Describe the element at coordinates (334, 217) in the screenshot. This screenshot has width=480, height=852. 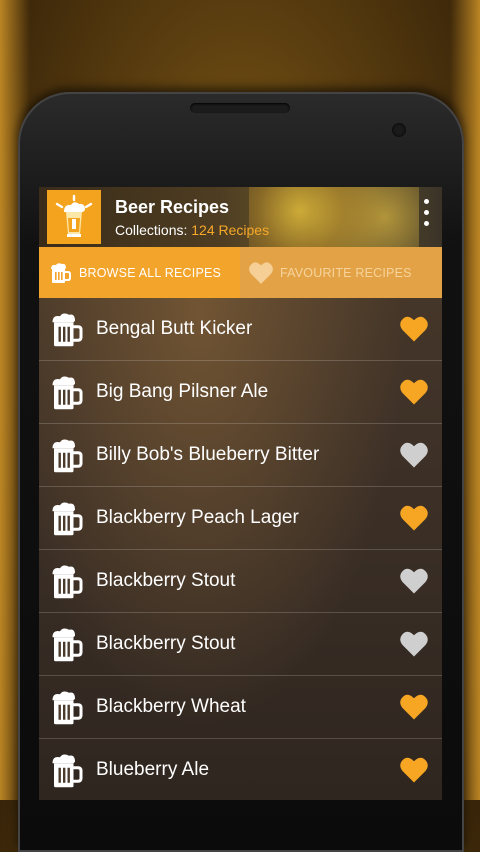
I see `header-background-image` at that location.